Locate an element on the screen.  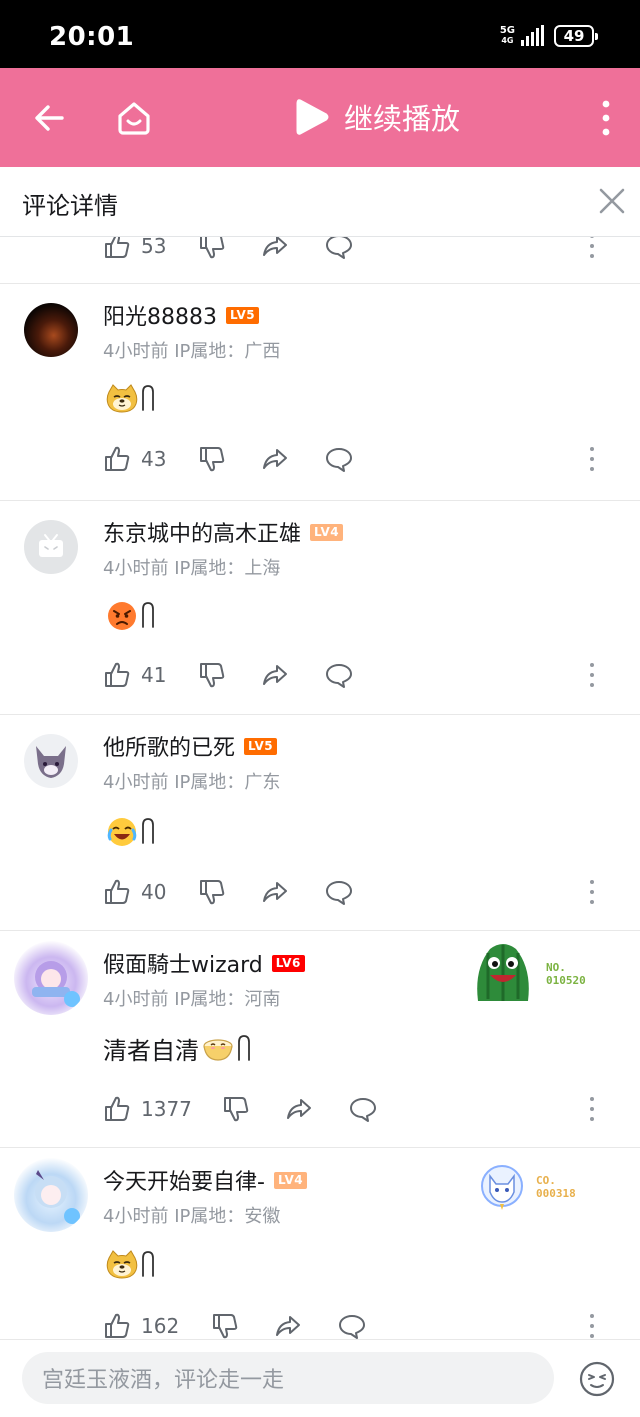
angry-emoji-icon is located at coordinates (122, 616).